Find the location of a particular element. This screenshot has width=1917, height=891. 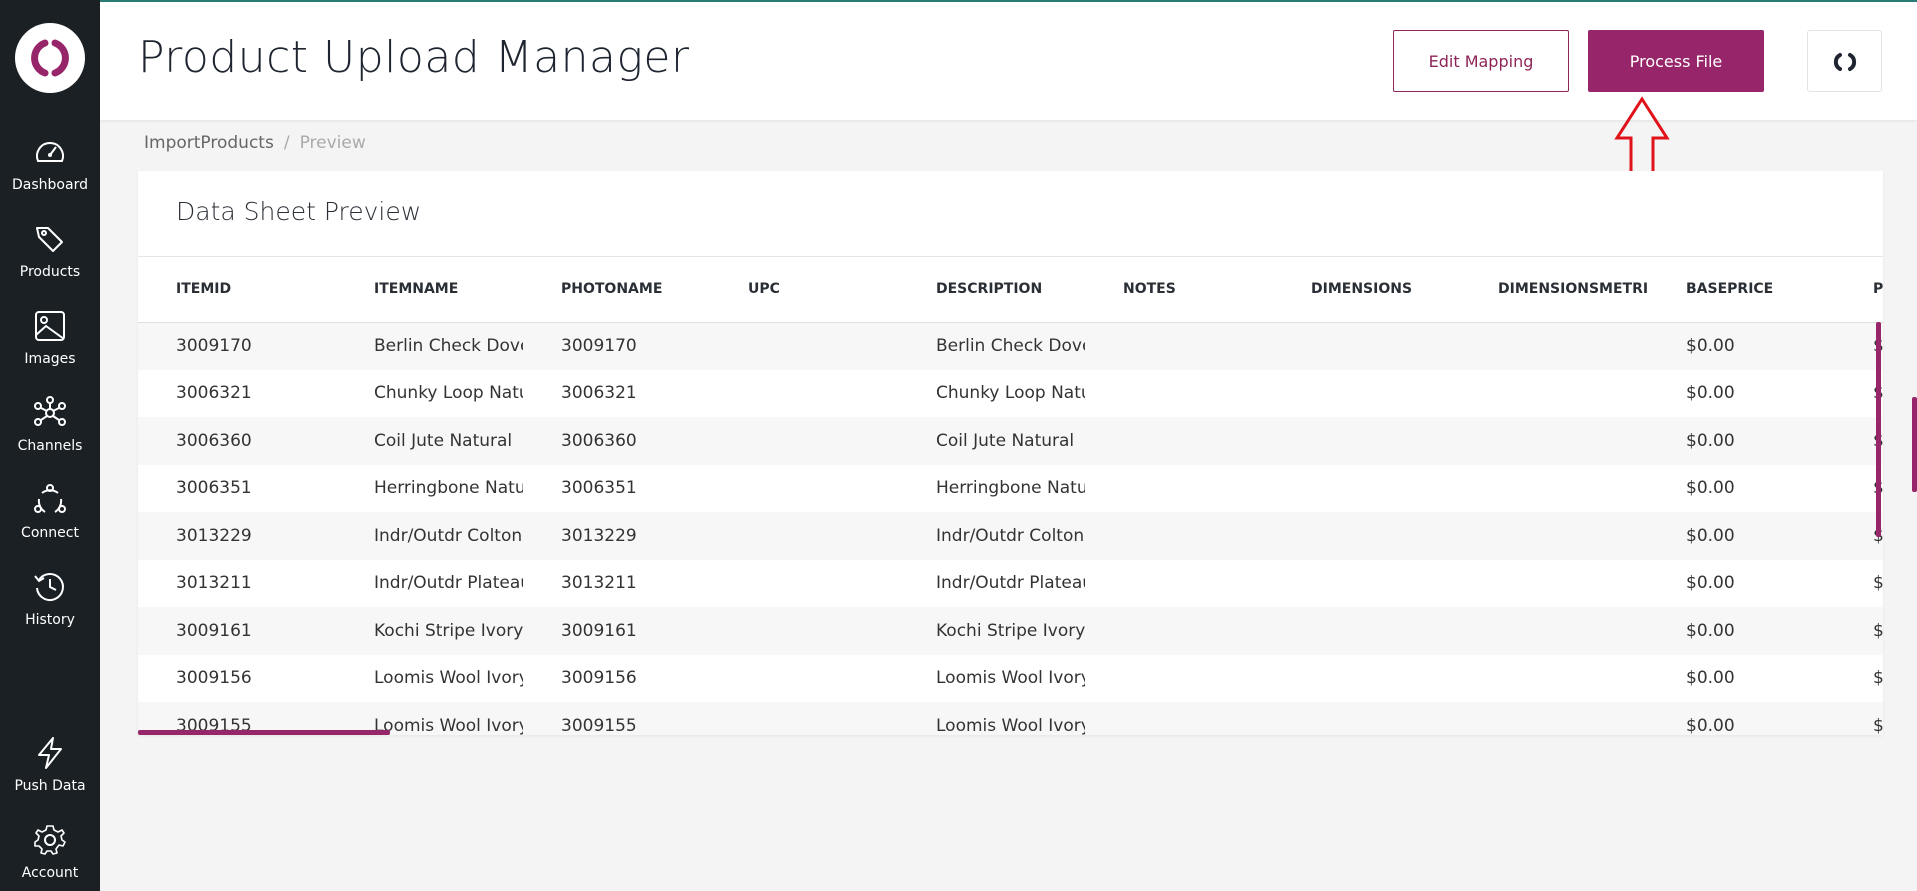

table-cell-itemid: 3009170 is located at coordinates (237, 346).